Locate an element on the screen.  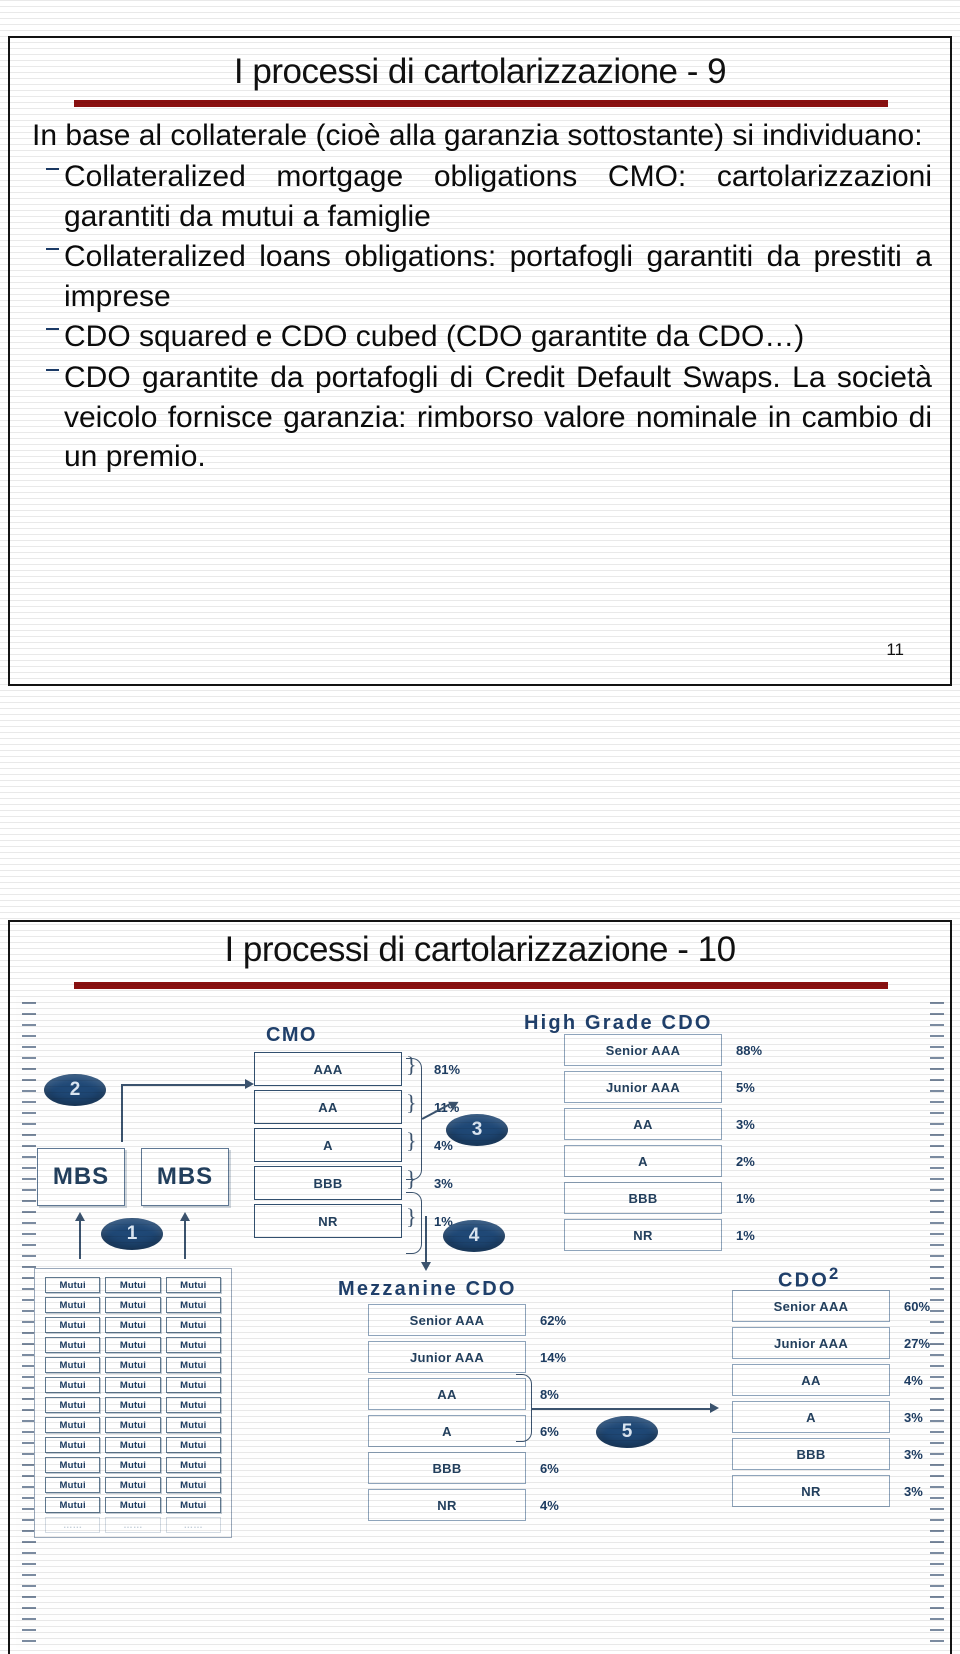
tranche-percentage: 81% is located at coordinates (447, 1069).